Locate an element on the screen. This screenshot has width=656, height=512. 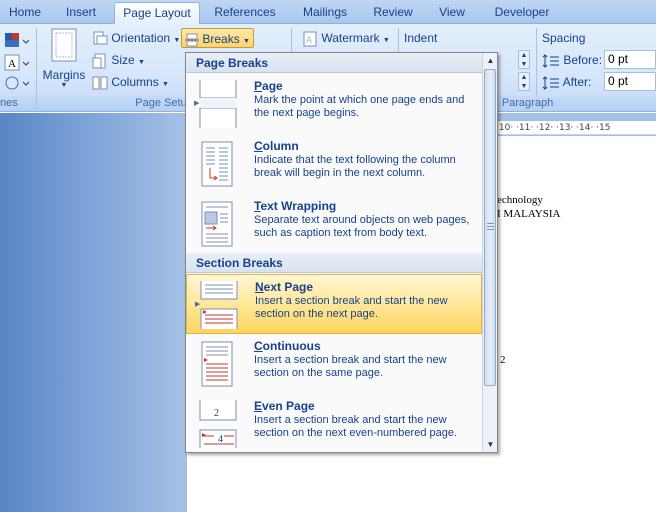
document-text-line: I MALAYSIA is located at coordinates (529, 214).